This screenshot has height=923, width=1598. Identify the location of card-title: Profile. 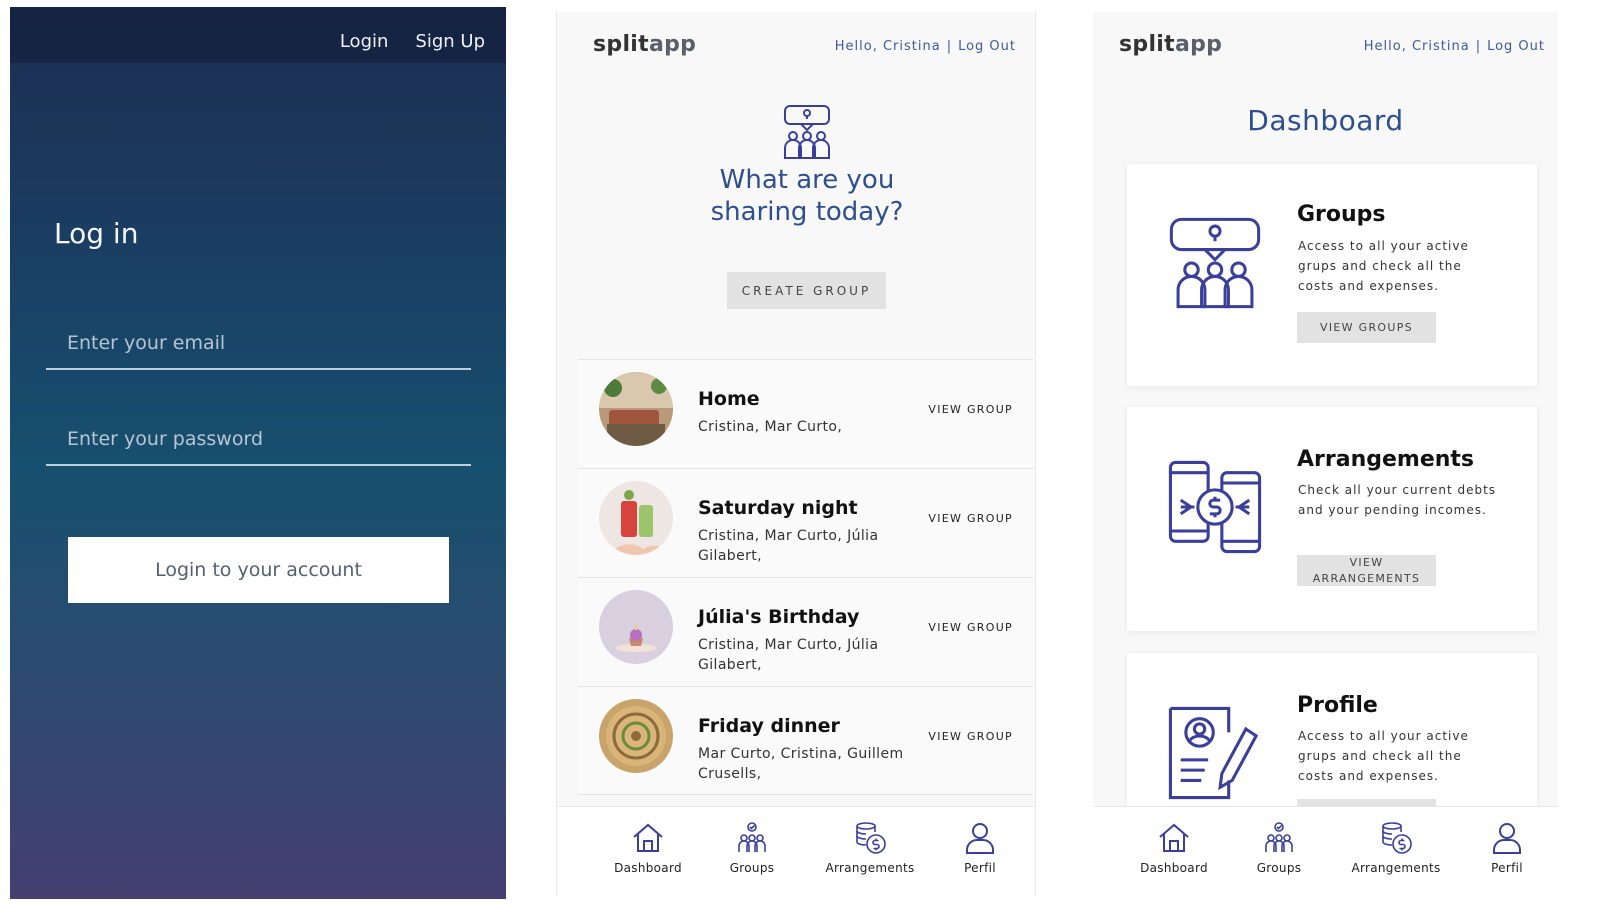
(1337, 705).